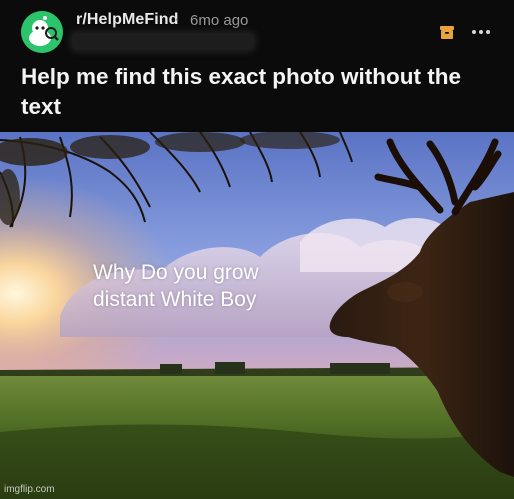  What do you see at coordinates (219, 20) in the screenshot?
I see `post-age: 6mo ago` at bounding box center [219, 20].